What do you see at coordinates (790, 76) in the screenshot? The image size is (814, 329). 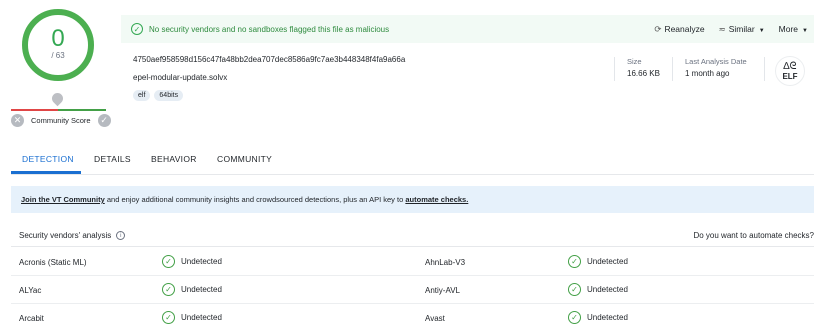 I see `file-type-label: ELF` at bounding box center [790, 76].